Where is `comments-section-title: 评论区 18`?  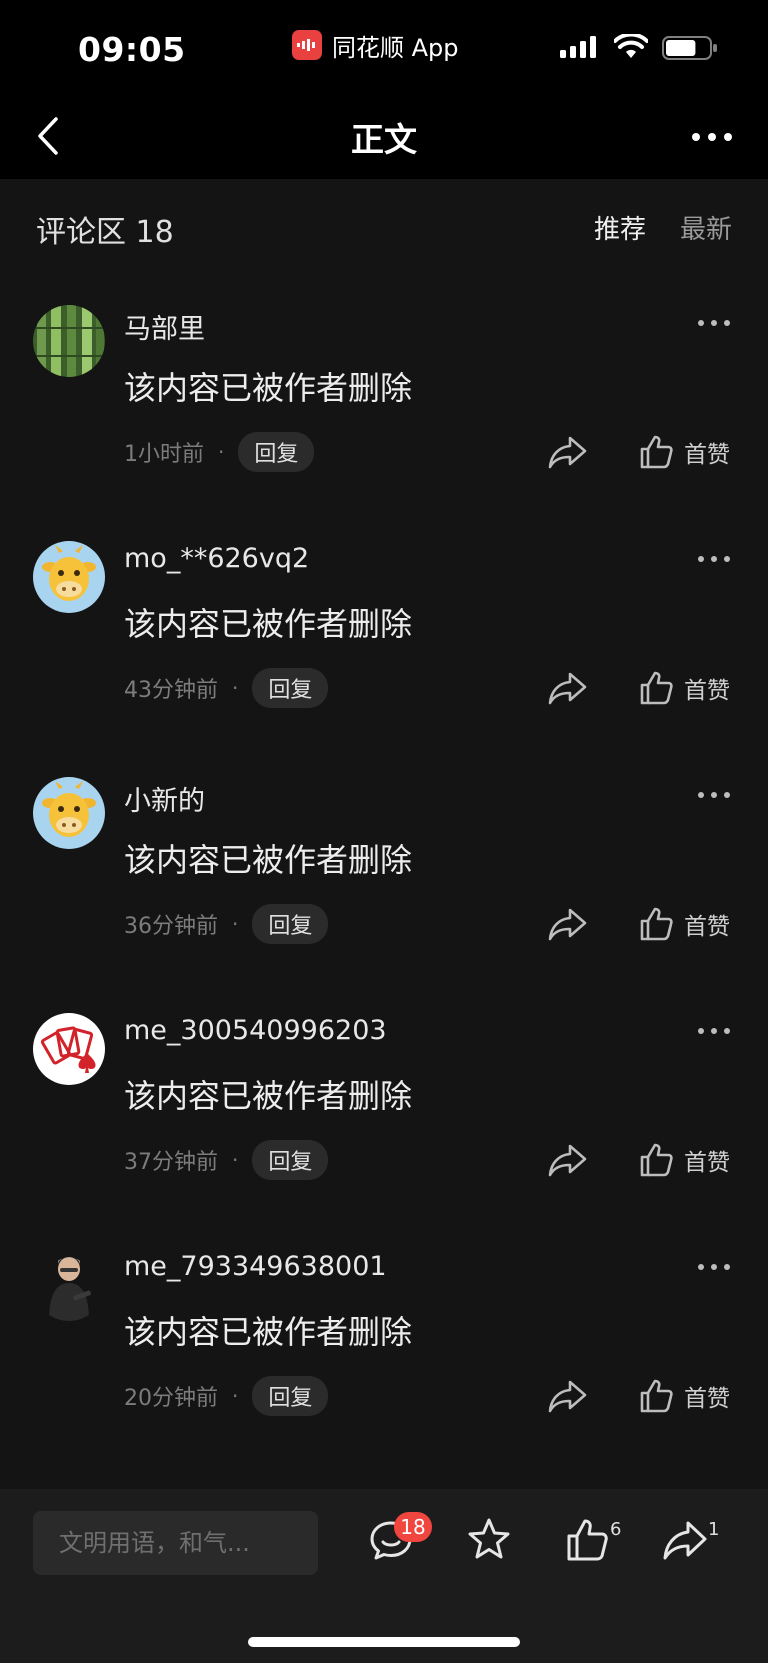 comments-section-title: 评论区 18 is located at coordinates (105, 232).